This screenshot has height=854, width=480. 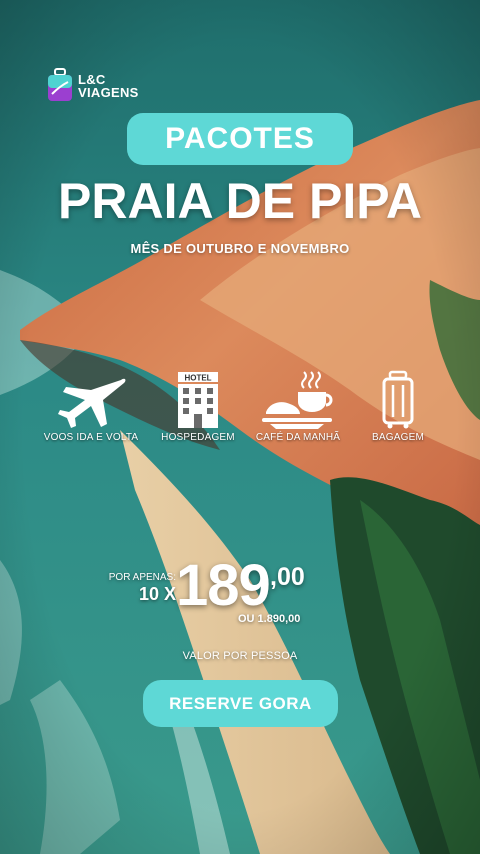 I want to click on luggage-icon, so click(x=398, y=399).